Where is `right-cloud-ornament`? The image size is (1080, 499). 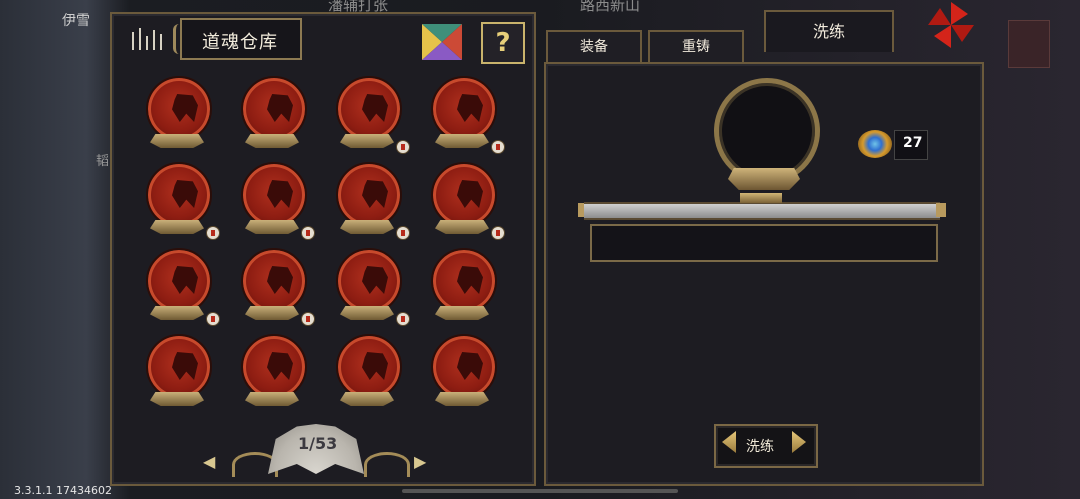
right-cloud-ornament is located at coordinates (387, 464).